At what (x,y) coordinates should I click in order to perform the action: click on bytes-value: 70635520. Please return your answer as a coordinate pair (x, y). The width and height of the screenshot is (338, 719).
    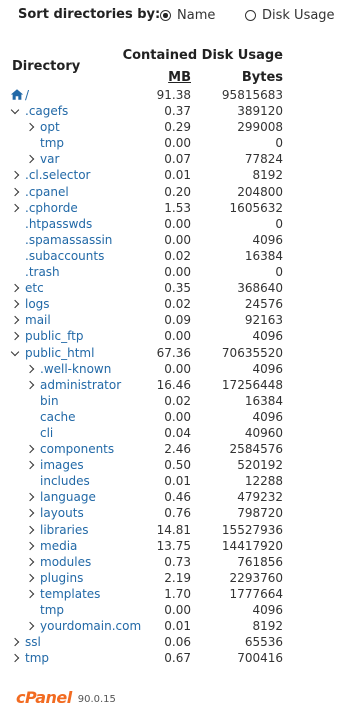
    Looking at the image, I should click on (252, 352).